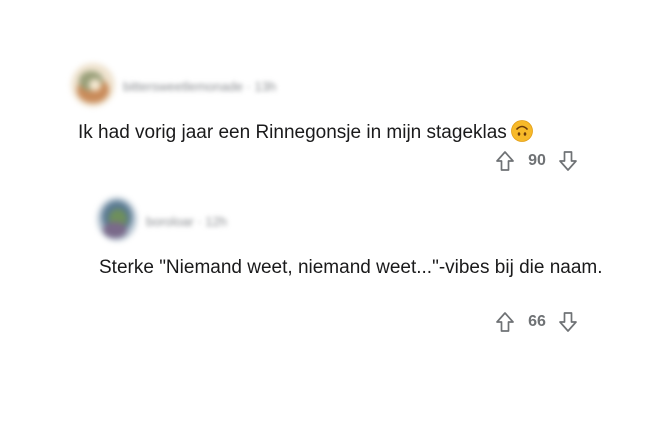 The image size is (669, 421). Describe the element at coordinates (183, 86) in the screenshot. I see `author-name: bittersweetlemonade` at that location.